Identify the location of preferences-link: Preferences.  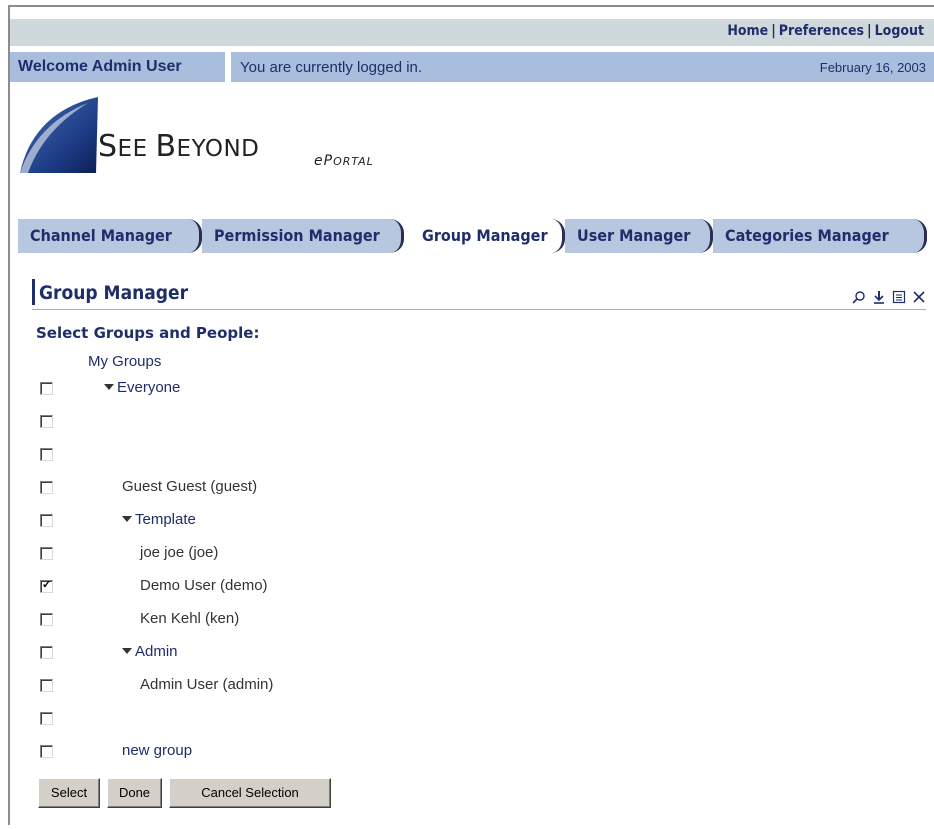
(821, 31).